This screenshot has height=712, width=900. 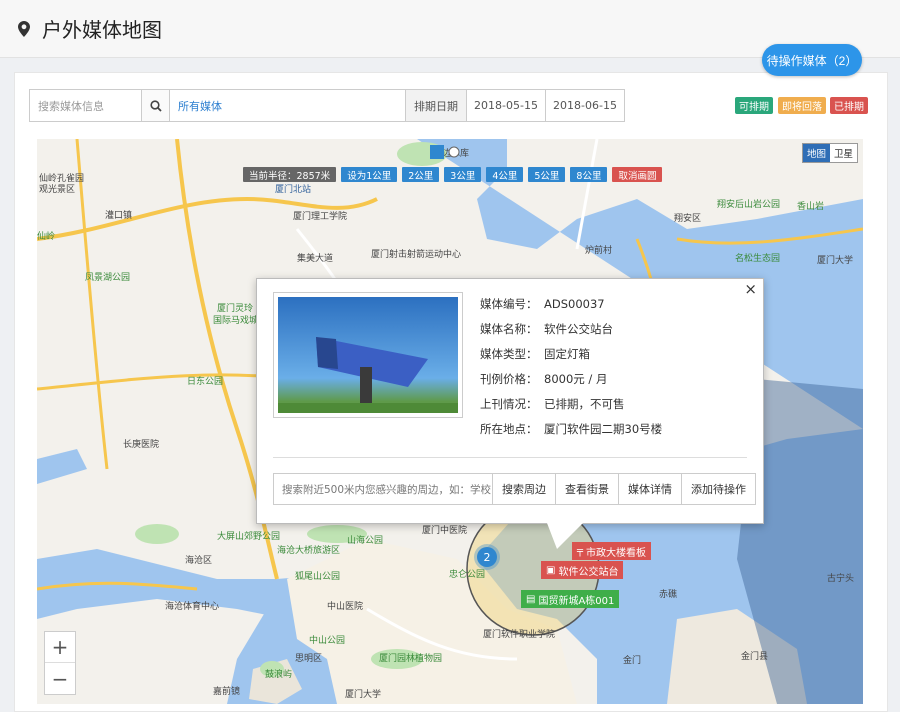 I want to click on zoom-control: + −, so click(x=60, y=663).